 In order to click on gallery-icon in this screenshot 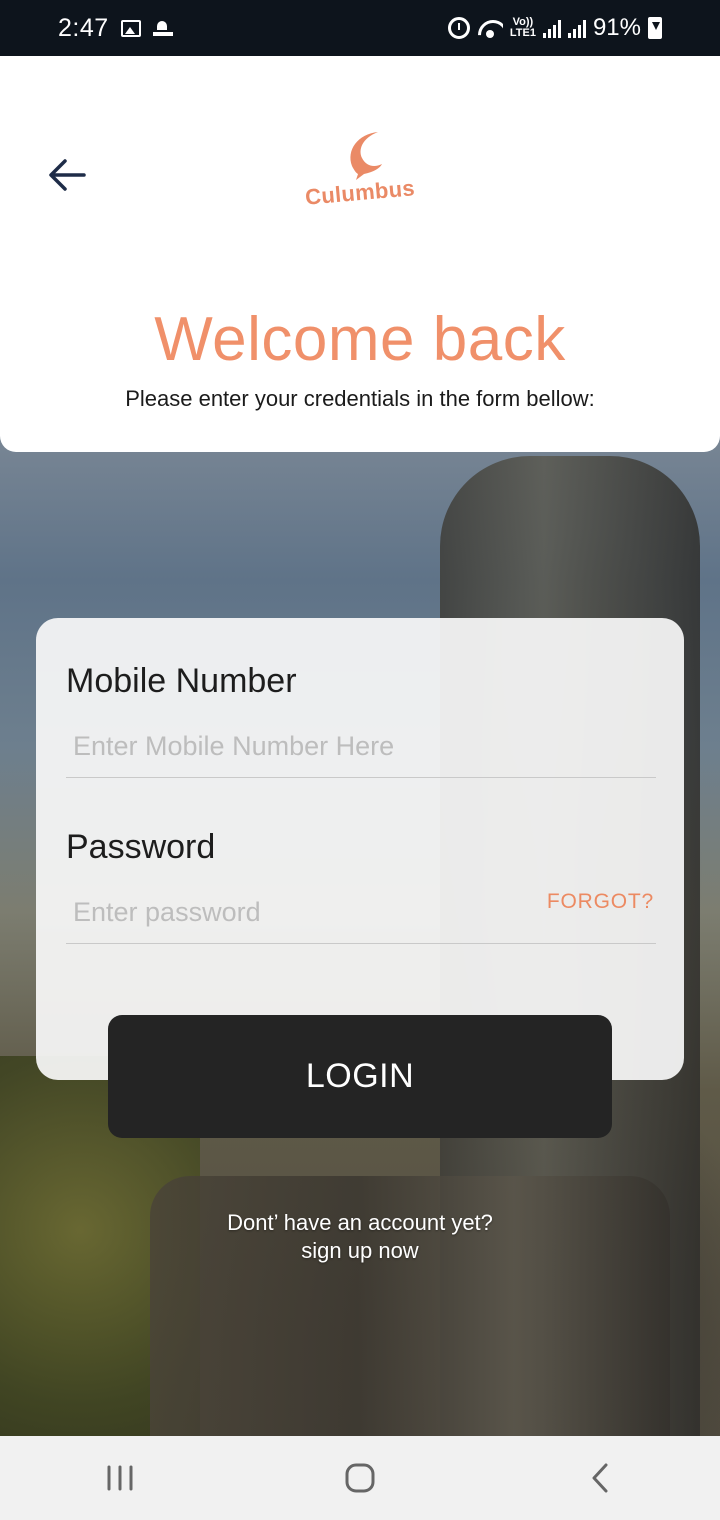, I will do `click(130, 28)`.